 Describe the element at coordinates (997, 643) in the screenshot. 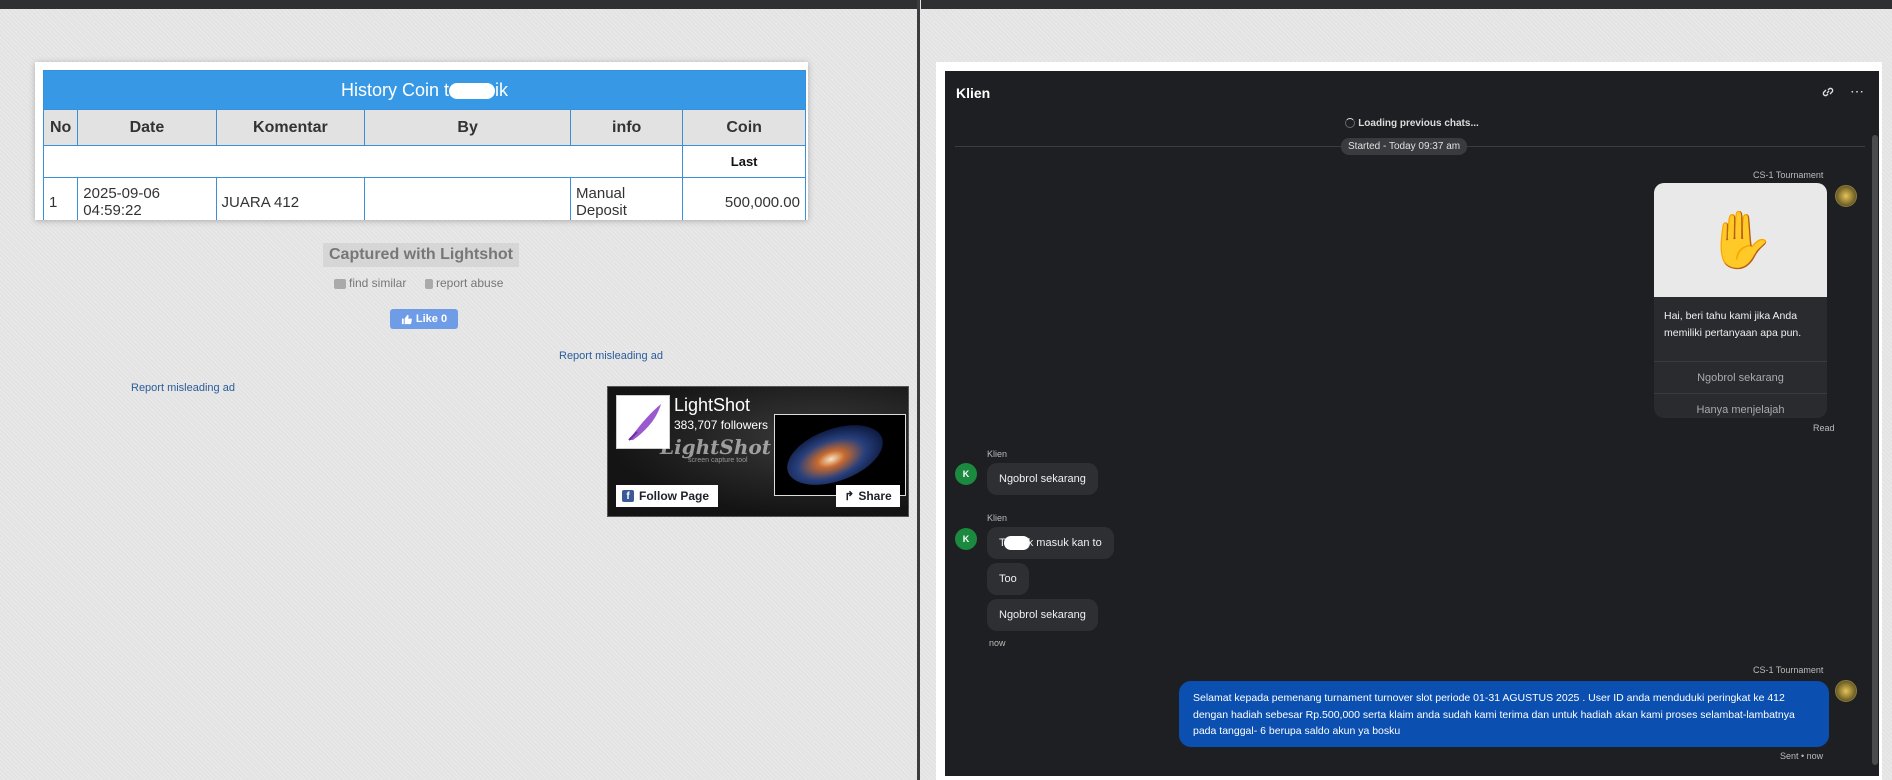

I see `timestamp: now` at that location.